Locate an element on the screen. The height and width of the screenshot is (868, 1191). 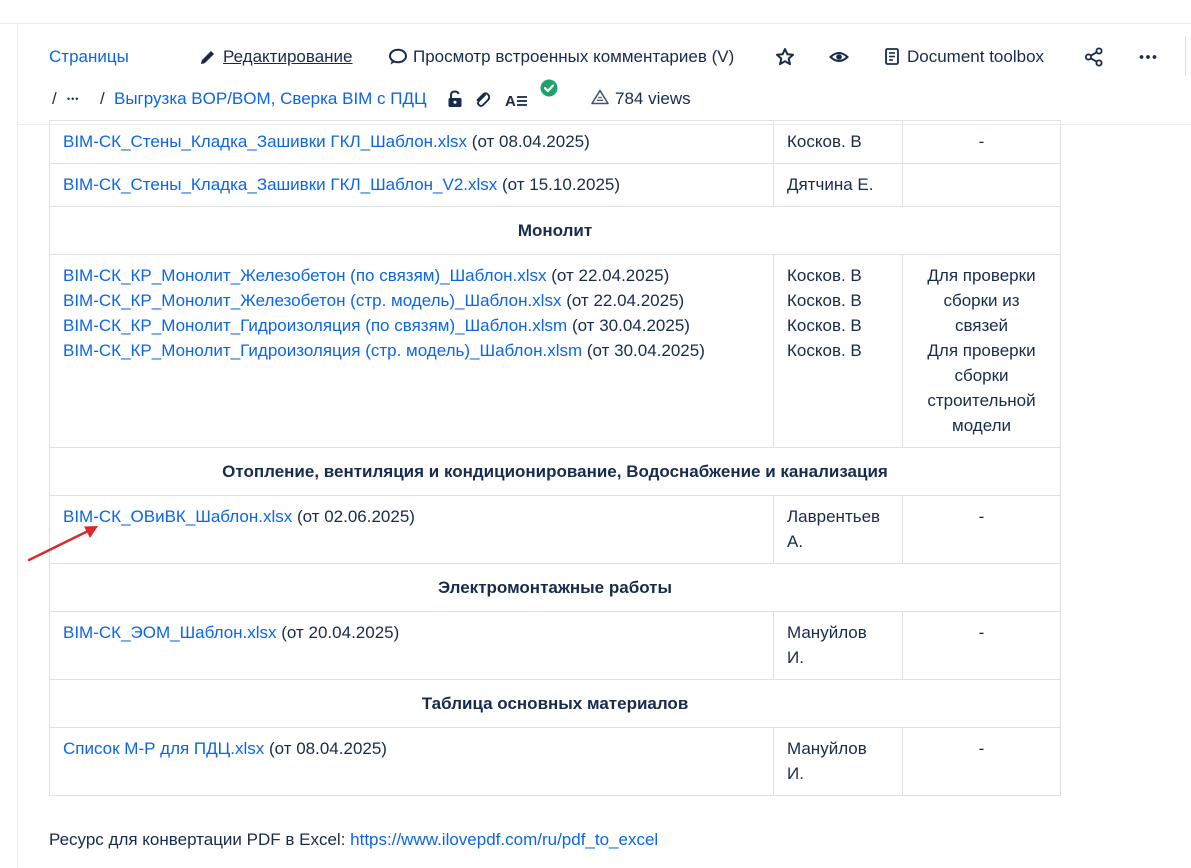
share-button is located at coordinates (1094, 57).